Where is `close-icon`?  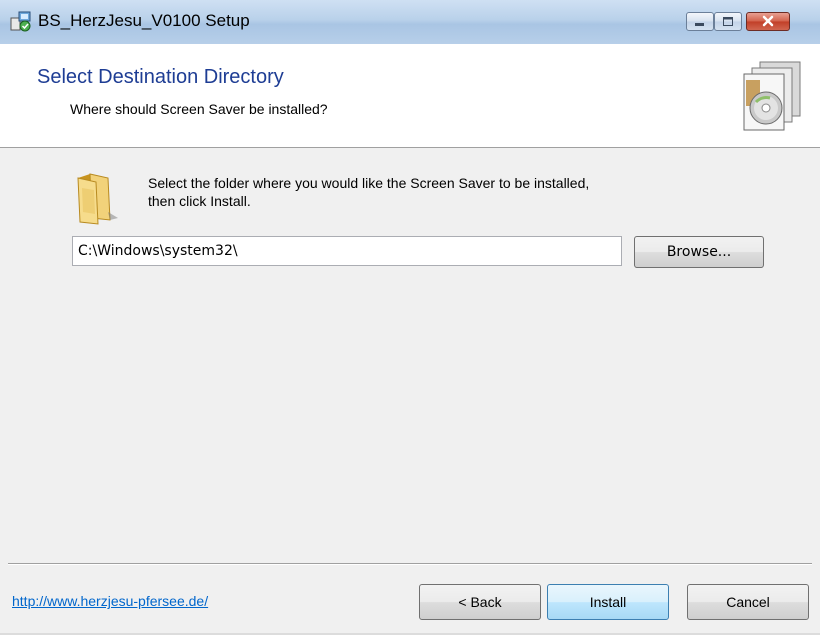
close-icon is located at coordinates (768, 21).